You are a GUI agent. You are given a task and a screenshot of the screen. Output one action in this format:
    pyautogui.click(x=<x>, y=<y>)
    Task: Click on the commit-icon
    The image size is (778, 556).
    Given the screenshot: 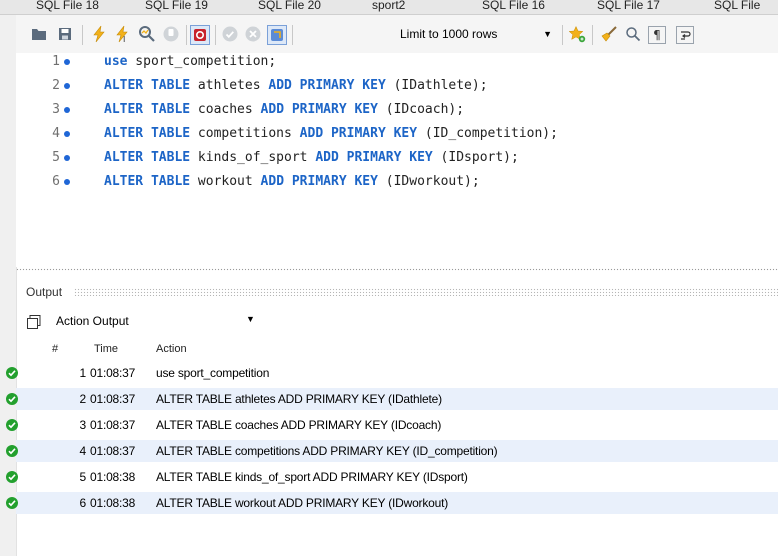 What is the action you would take?
    pyautogui.click(x=230, y=34)
    